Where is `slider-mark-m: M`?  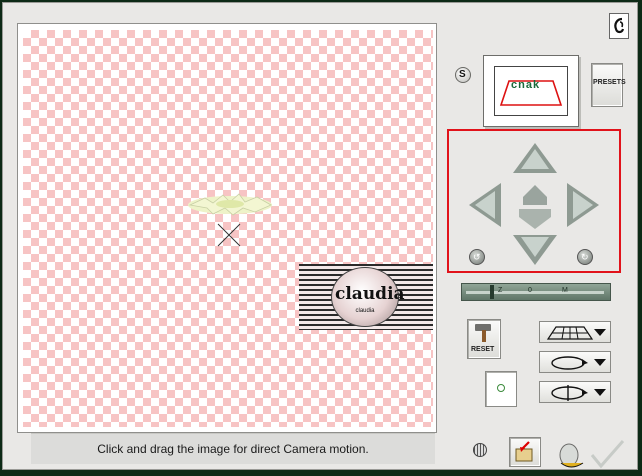 slider-mark-m: M is located at coordinates (565, 290).